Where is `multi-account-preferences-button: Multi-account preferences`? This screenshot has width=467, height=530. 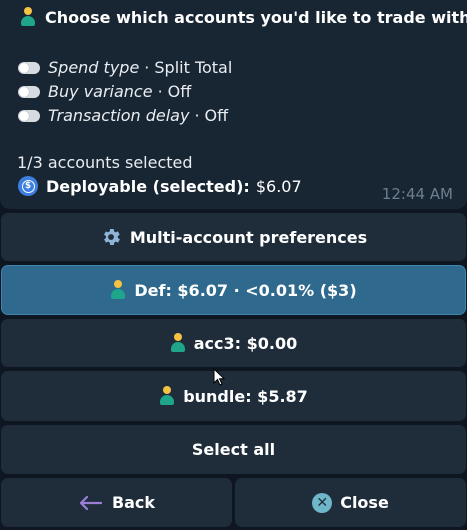 multi-account-preferences-button: Multi-account preferences is located at coordinates (233, 237).